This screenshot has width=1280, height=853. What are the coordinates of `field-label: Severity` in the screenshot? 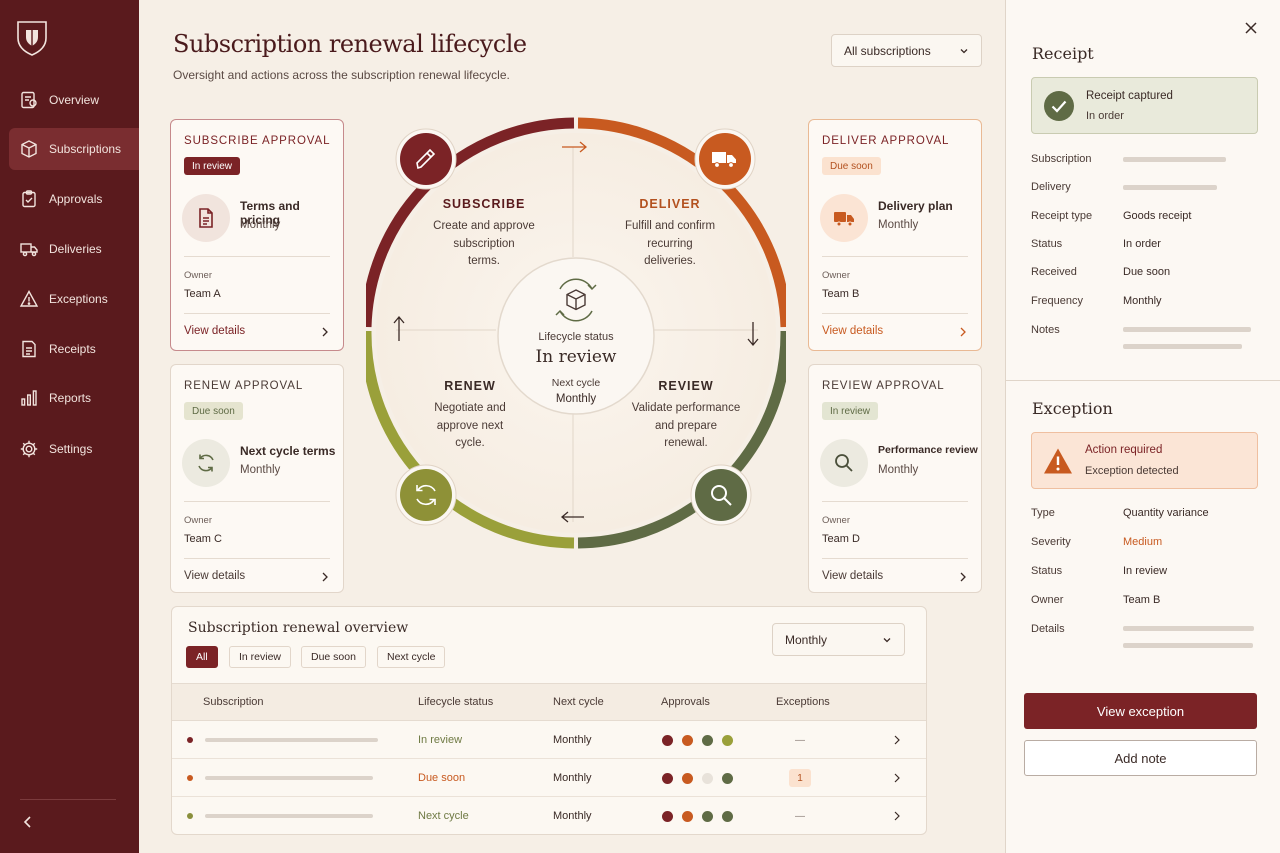 It's located at (1051, 542).